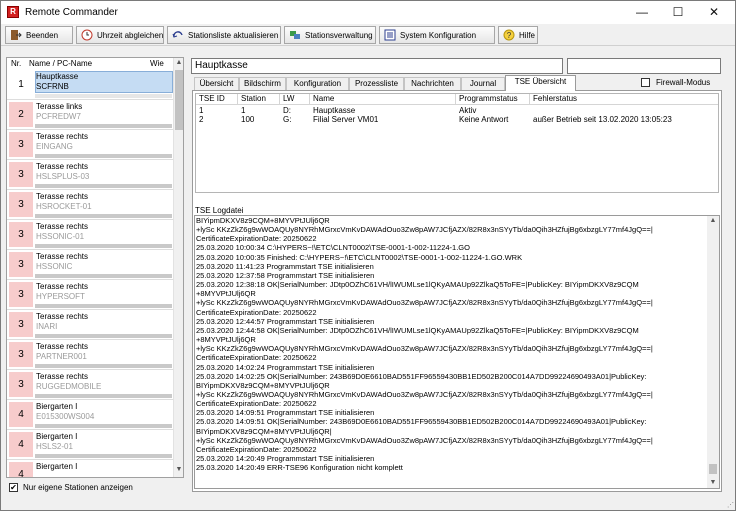 This screenshot has height=511, width=736. What do you see at coordinates (642, 12) in the screenshot?
I see `minimize-button: —` at bounding box center [642, 12].